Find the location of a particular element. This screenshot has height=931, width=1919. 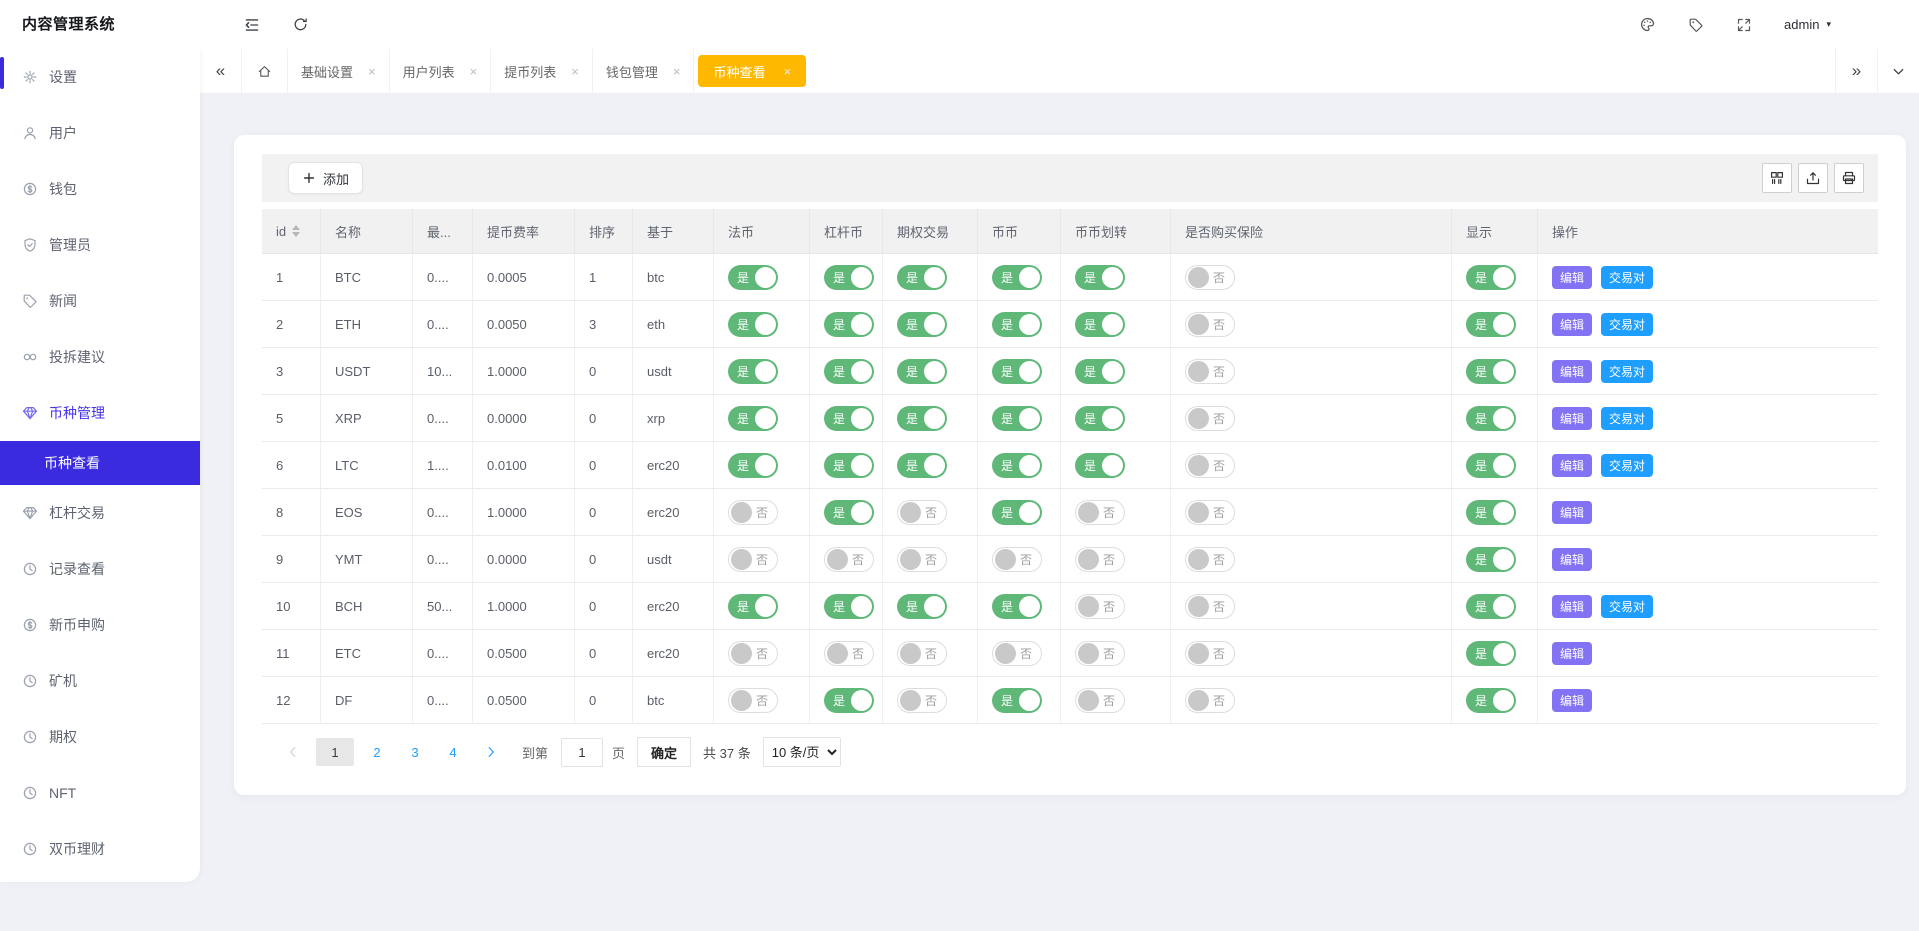

sidebar-item-admins: 管理员 is located at coordinates (100, 245).